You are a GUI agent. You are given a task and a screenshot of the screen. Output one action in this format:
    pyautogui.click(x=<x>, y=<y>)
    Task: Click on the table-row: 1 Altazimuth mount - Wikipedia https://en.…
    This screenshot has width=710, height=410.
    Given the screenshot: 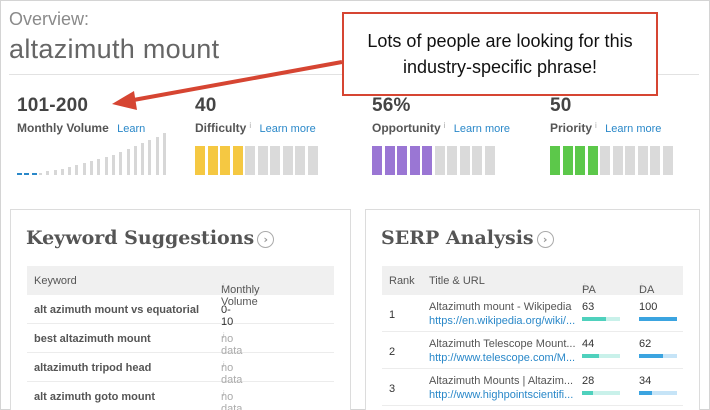 What is the action you would take?
    pyautogui.click(x=532, y=313)
    